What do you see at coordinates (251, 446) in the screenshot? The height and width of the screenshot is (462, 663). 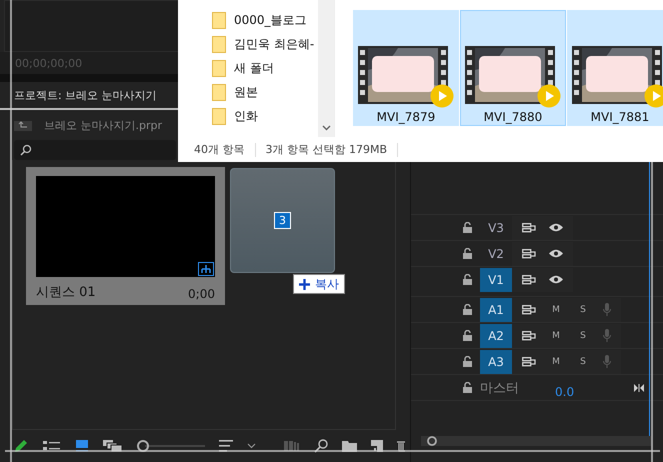 I see `chevron-down-icon` at bounding box center [251, 446].